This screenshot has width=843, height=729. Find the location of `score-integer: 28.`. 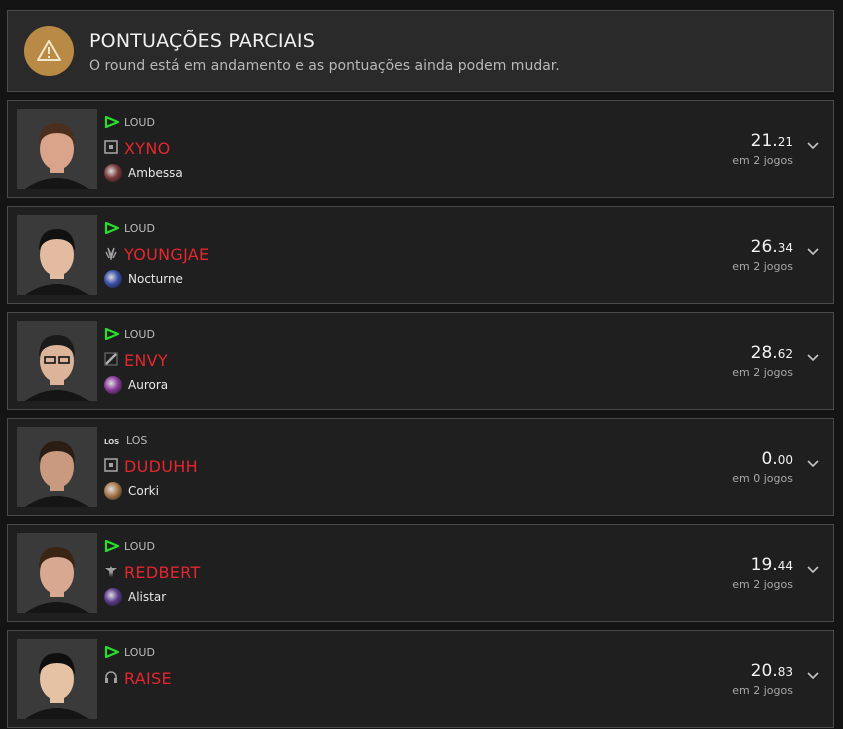

score-integer: 28. is located at coordinates (764, 353).